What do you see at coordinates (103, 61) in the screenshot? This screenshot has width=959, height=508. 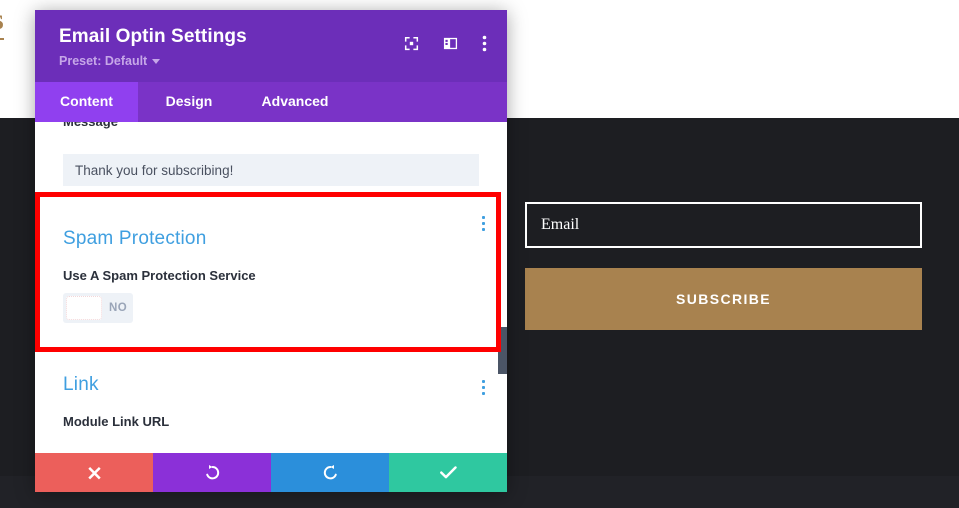 I see `preset-label: Preset: Default` at bounding box center [103, 61].